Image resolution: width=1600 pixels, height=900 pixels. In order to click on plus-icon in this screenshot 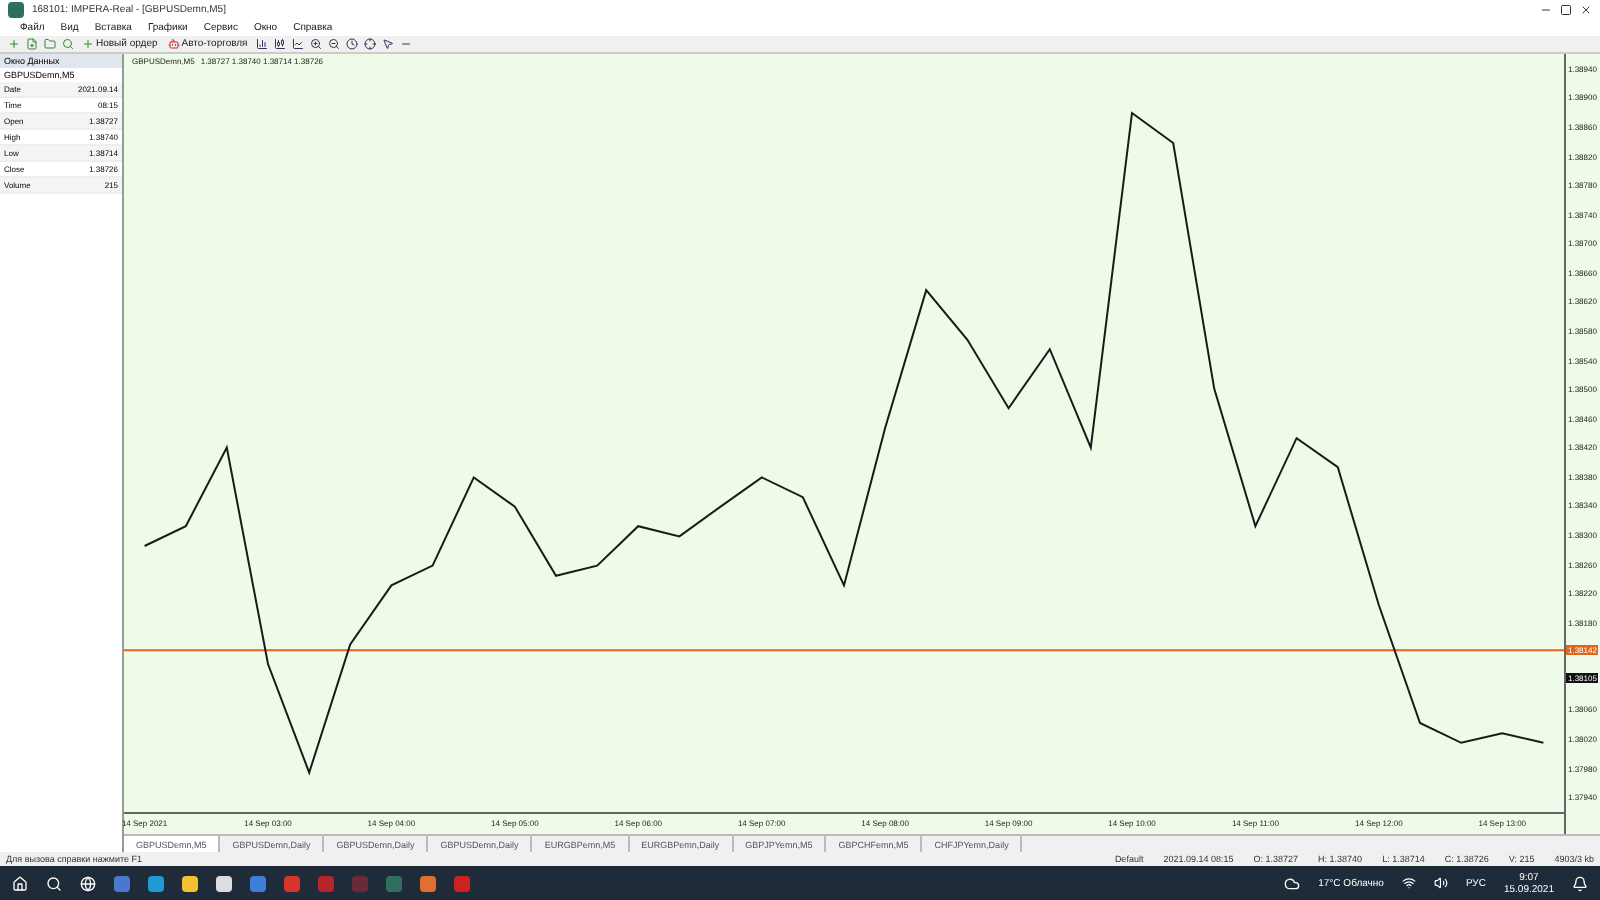, I will do `click(88, 44)`.